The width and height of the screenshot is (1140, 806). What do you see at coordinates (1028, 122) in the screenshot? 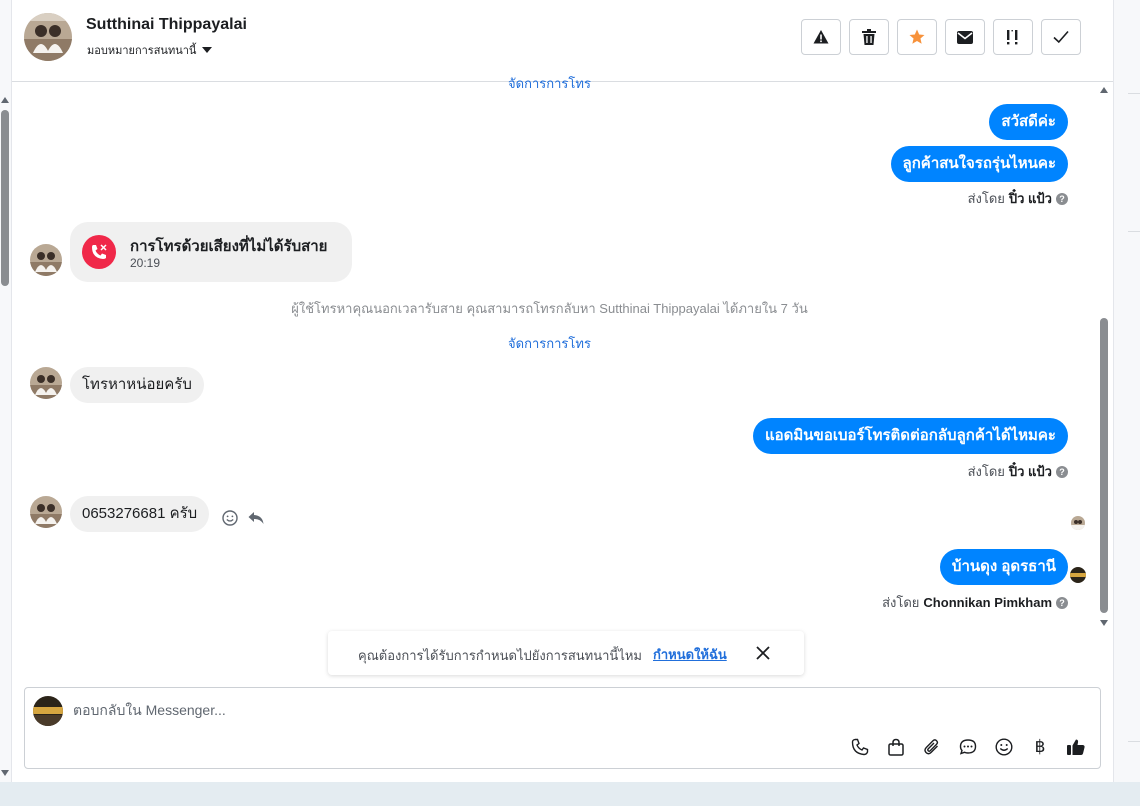
I see `outgoing-message: สวัสดีค่ะ` at bounding box center [1028, 122].